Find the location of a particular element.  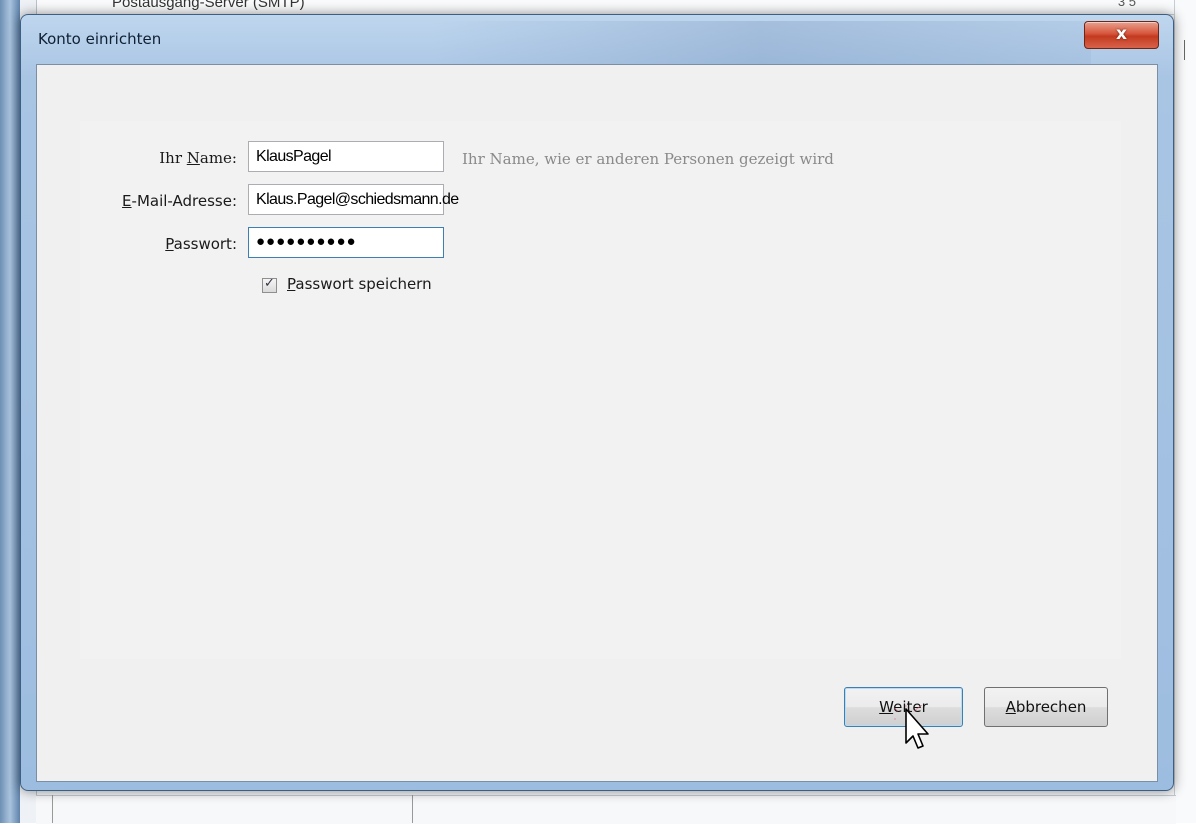

name-input: KlausPagel is located at coordinates (346, 156).